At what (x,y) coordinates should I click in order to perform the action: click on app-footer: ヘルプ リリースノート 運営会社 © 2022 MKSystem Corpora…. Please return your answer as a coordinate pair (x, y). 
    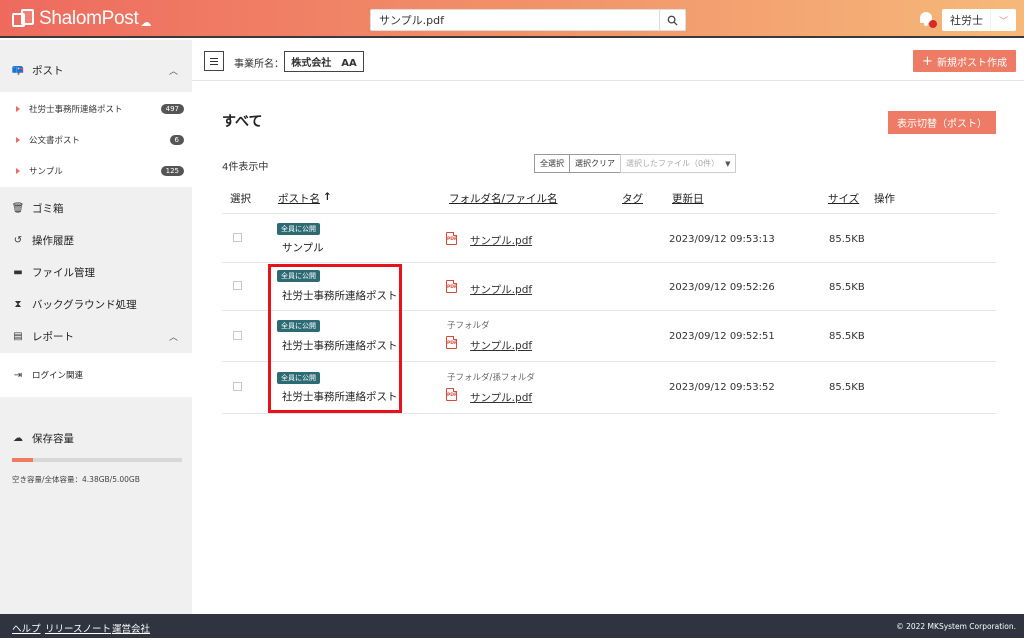
    Looking at the image, I should click on (512, 626).